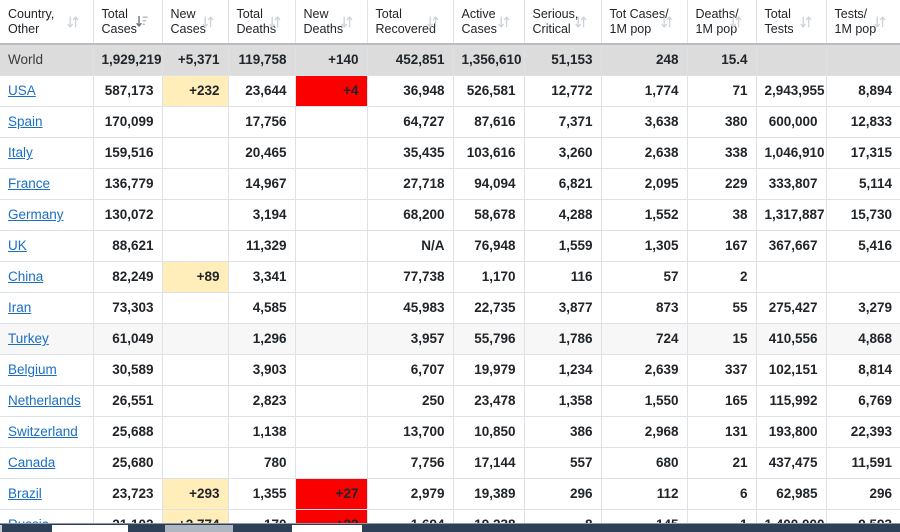  I want to click on country-link: Switzerland, so click(43, 431).